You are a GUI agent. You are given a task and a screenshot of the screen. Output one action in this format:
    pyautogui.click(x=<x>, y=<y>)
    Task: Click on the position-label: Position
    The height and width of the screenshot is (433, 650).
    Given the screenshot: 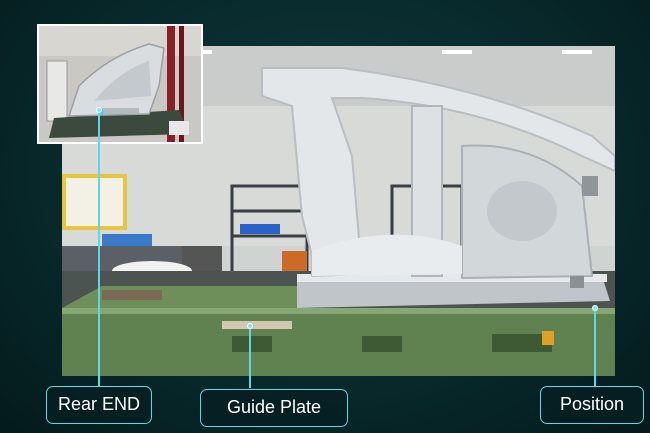 What is the action you would take?
    pyautogui.click(x=592, y=405)
    